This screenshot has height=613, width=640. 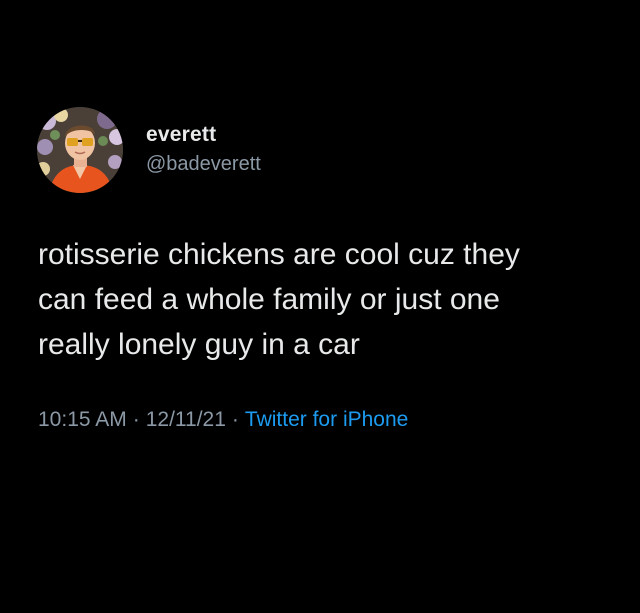 I want to click on author-names: everett @badeverett, so click(x=203, y=150).